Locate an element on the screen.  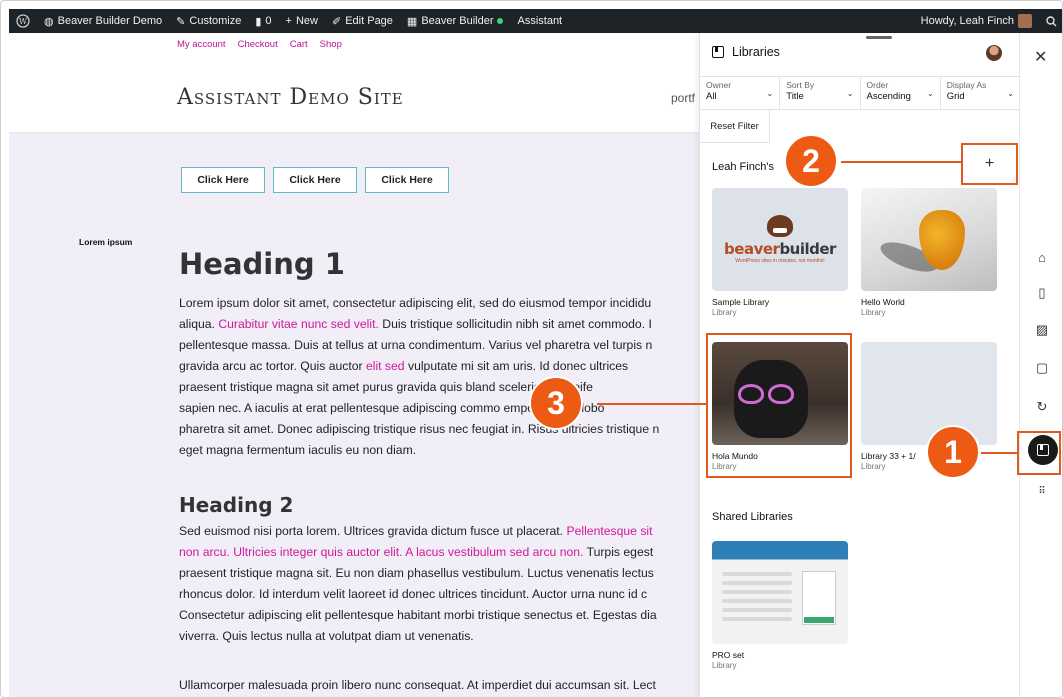
filter-label: Sort By is located at coordinates (800, 85).